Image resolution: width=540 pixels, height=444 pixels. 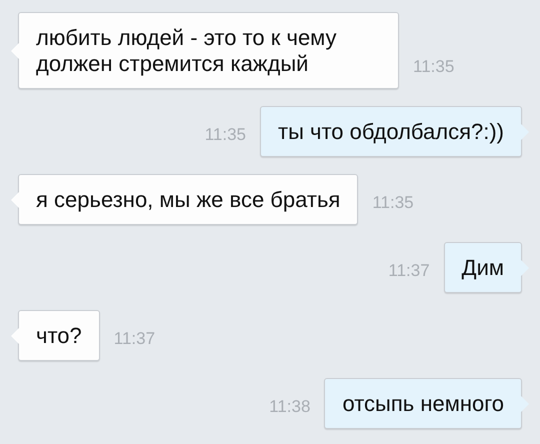 What do you see at coordinates (55, 336) in the screenshot?
I see `message-bubble: что?` at bounding box center [55, 336].